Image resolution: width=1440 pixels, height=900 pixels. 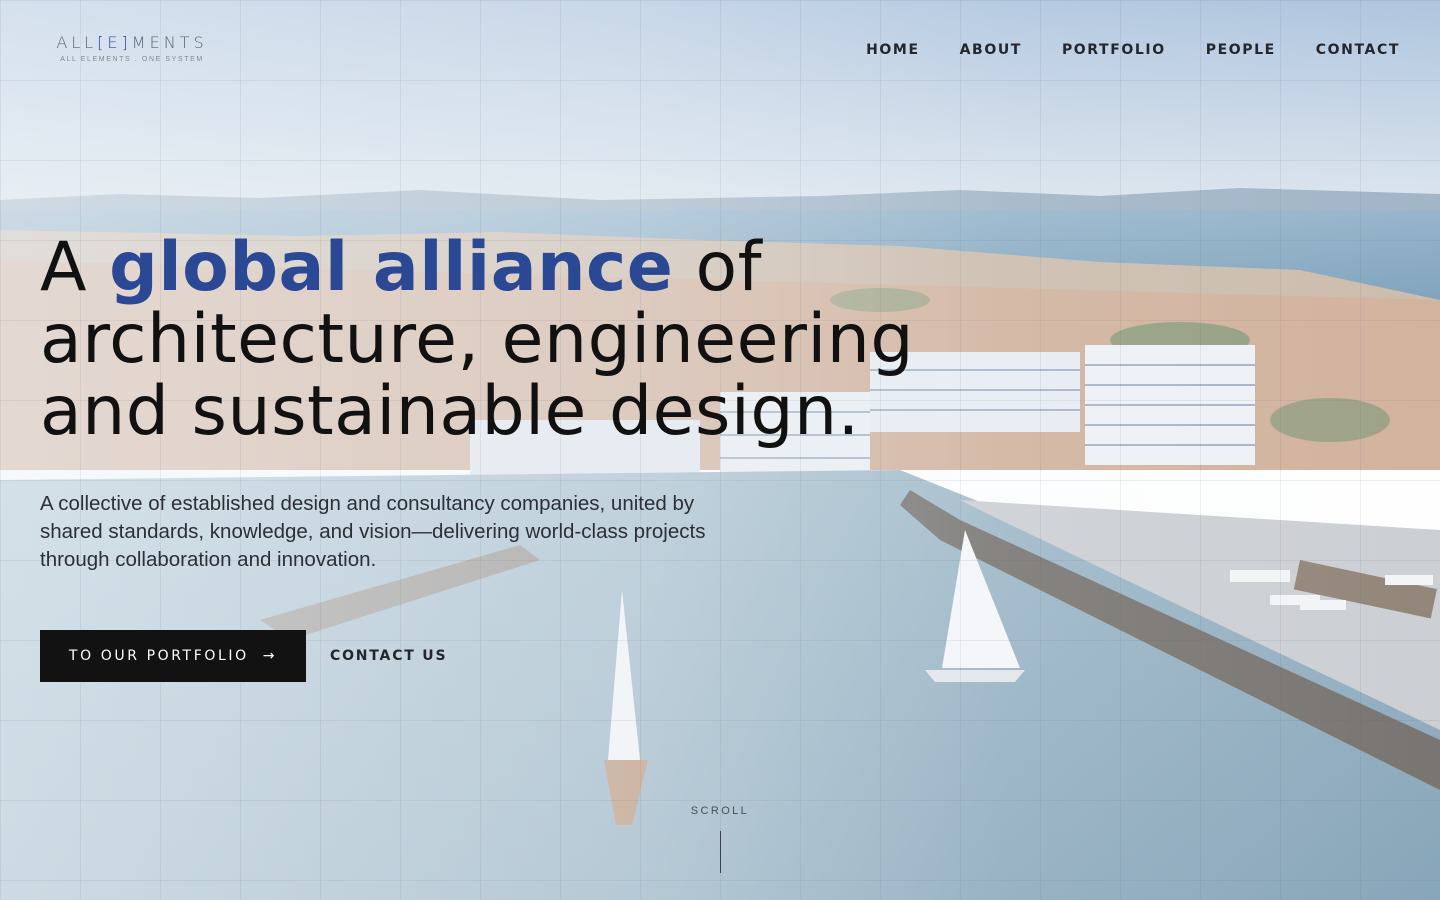 I want to click on logo-tagline: ALL ELEMENTS . ONE SYSTEM, so click(x=132, y=59).